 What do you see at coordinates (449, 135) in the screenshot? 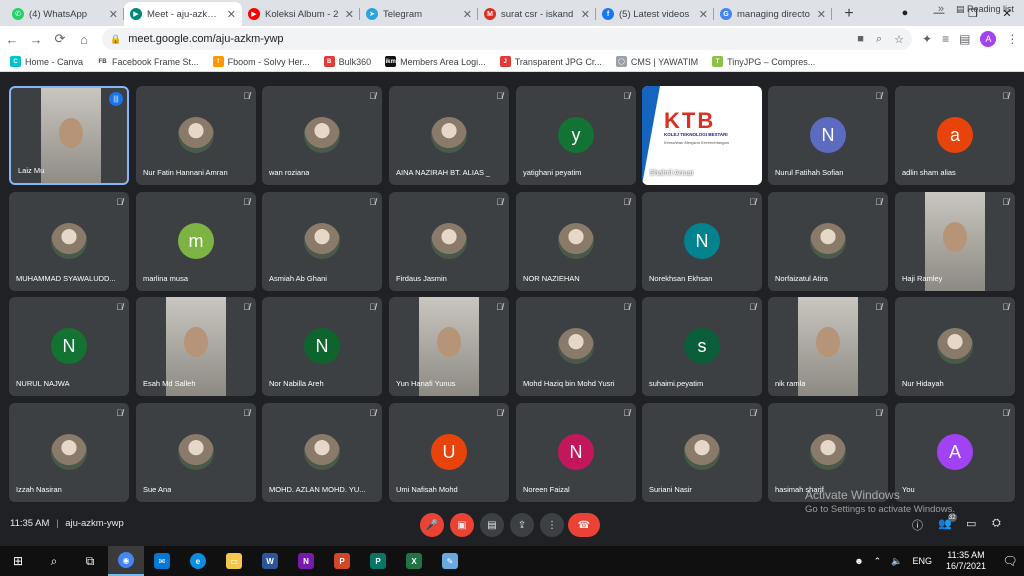
I see `participant-tile: 🎙̸ AINA NAZIRAH BT. ALIAS _` at bounding box center [449, 135].